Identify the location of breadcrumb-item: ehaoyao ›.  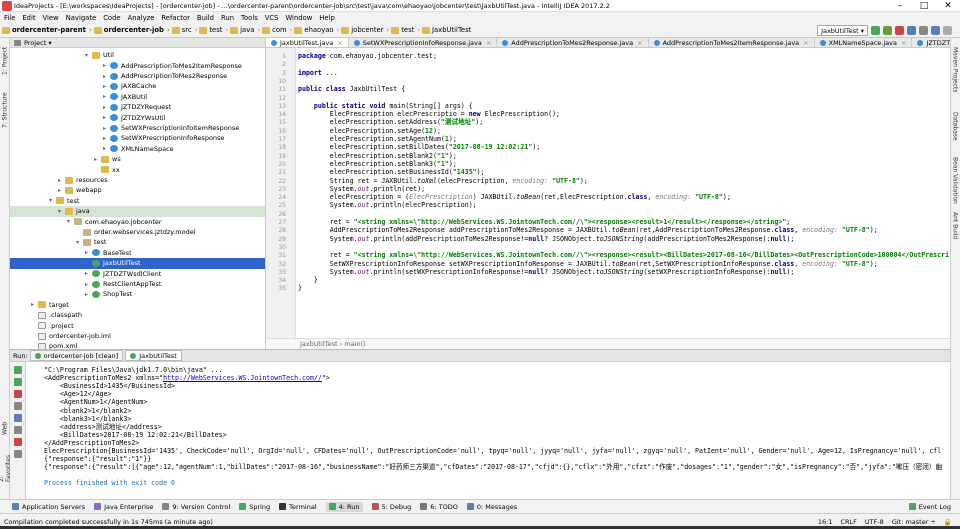
(316, 30).